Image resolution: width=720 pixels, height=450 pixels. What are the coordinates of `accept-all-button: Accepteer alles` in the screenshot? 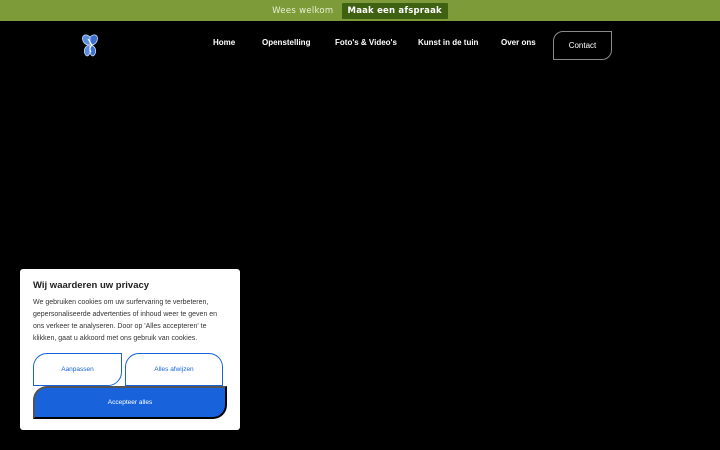 It's located at (130, 402).